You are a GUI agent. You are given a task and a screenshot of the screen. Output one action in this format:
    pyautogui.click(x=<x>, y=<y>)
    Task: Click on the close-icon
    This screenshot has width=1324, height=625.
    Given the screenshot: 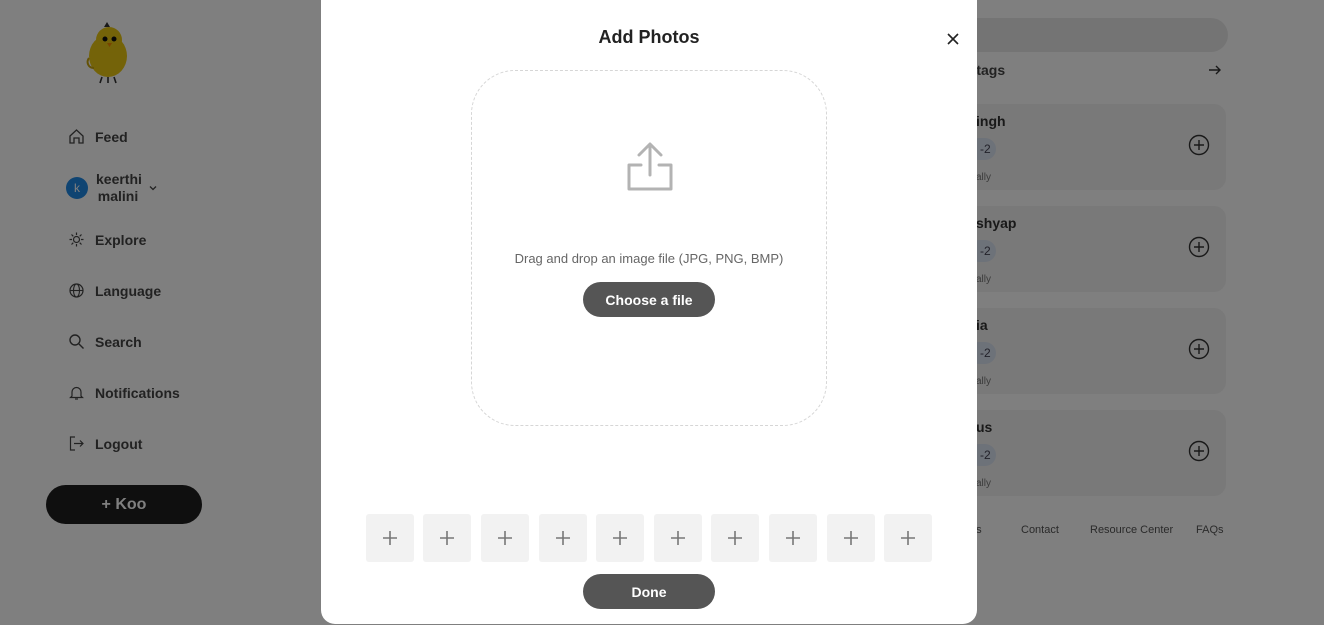 What is the action you would take?
    pyautogui.click(x=953, y=39)
    